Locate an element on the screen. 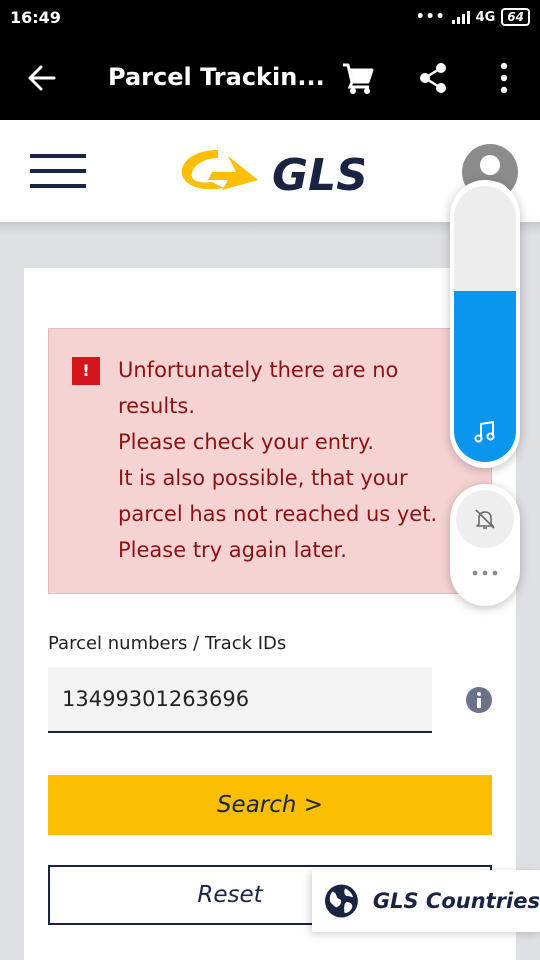  share-icon is located at coordinates (433, 78).